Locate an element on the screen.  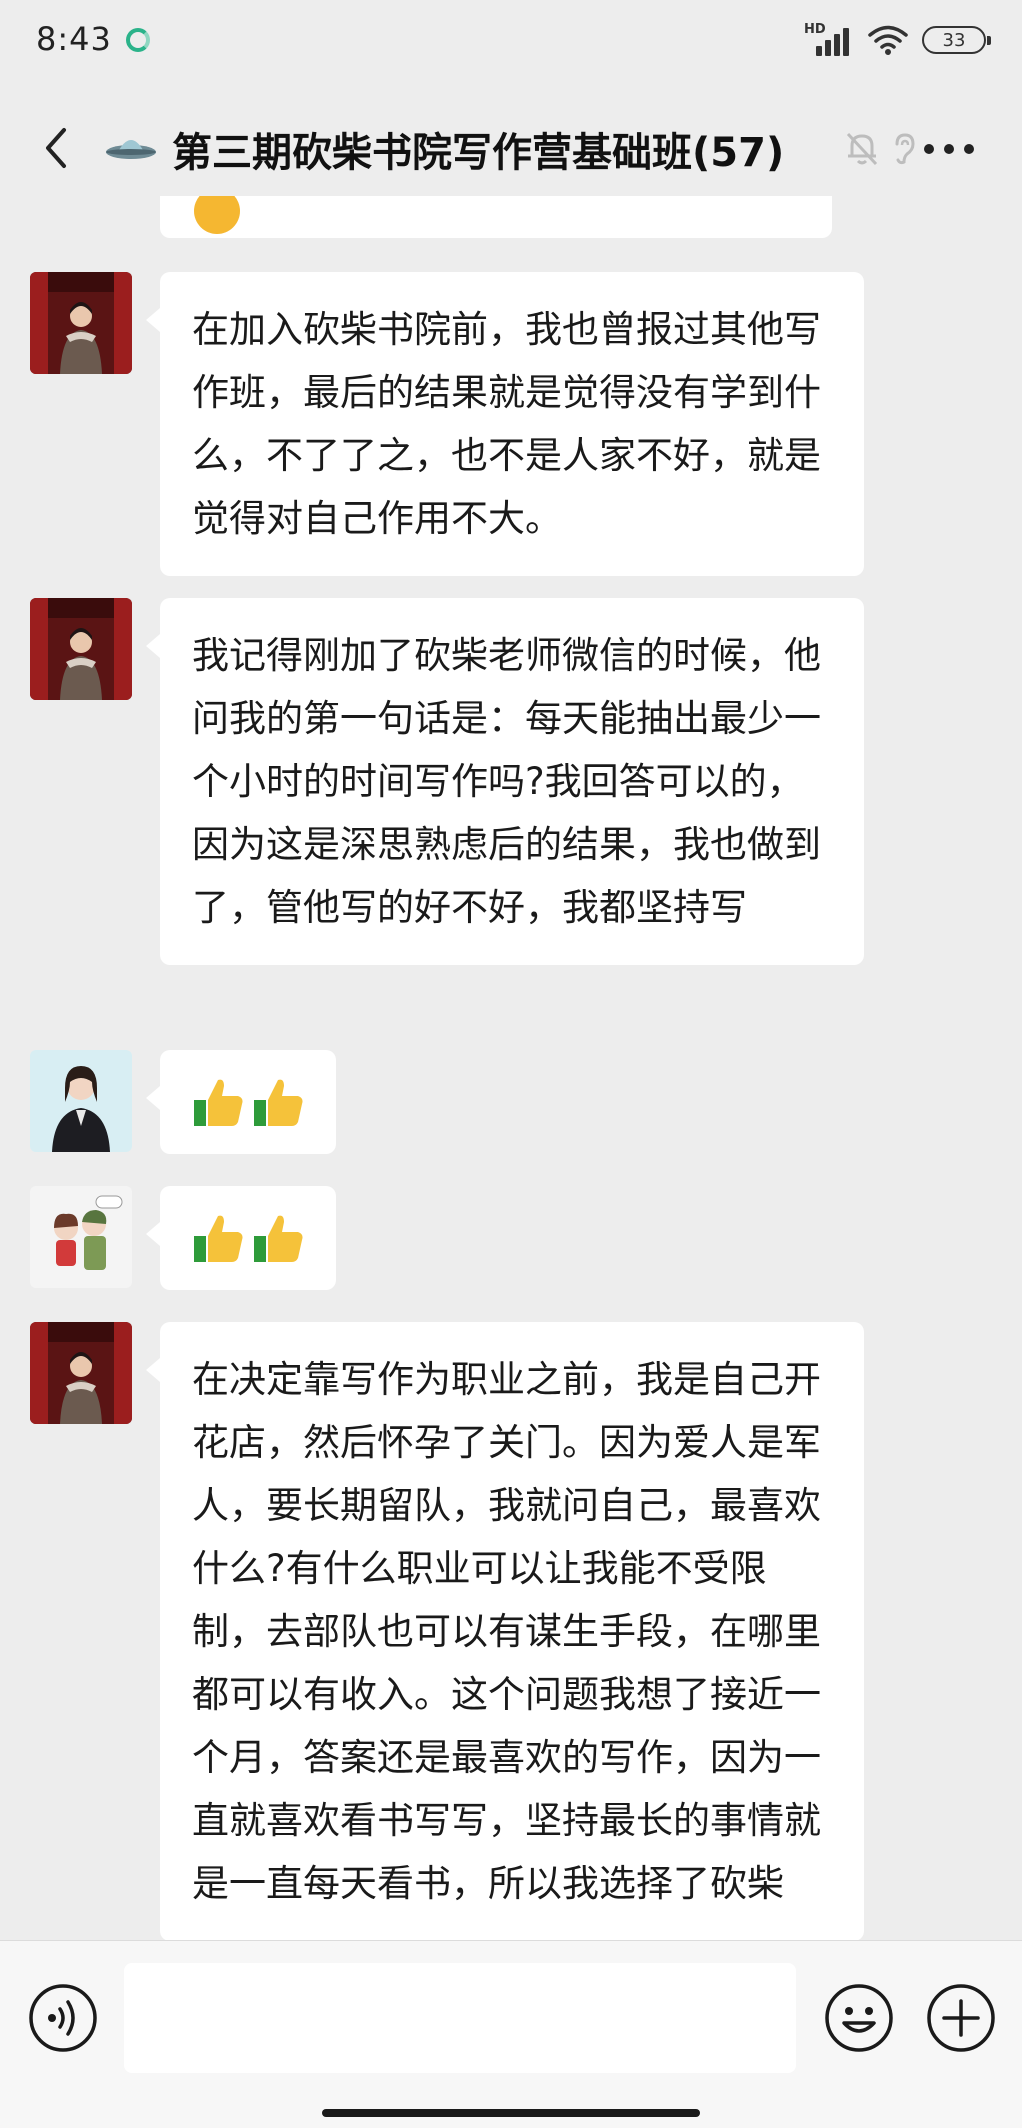
battery-level: 33 is located at coordinates (954, 40).